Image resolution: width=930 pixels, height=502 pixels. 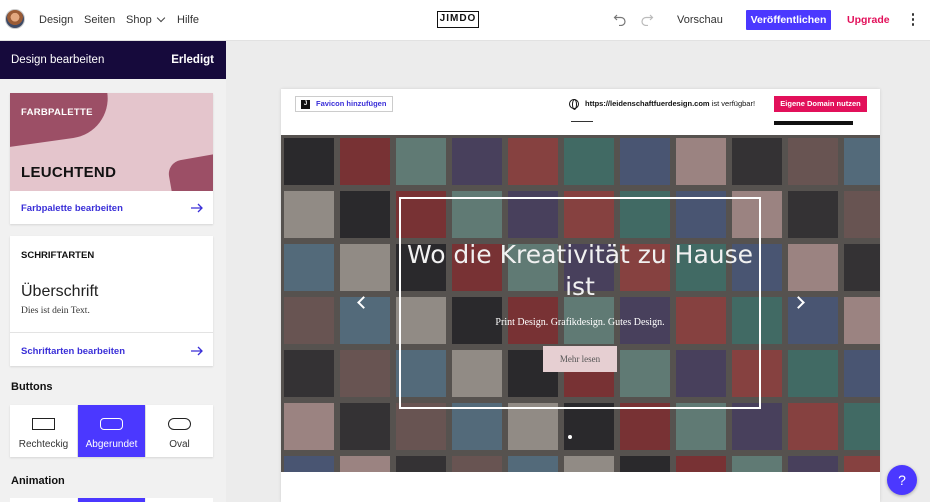 I want to click on done-button: Erledigt, so click(x=192, y=60).